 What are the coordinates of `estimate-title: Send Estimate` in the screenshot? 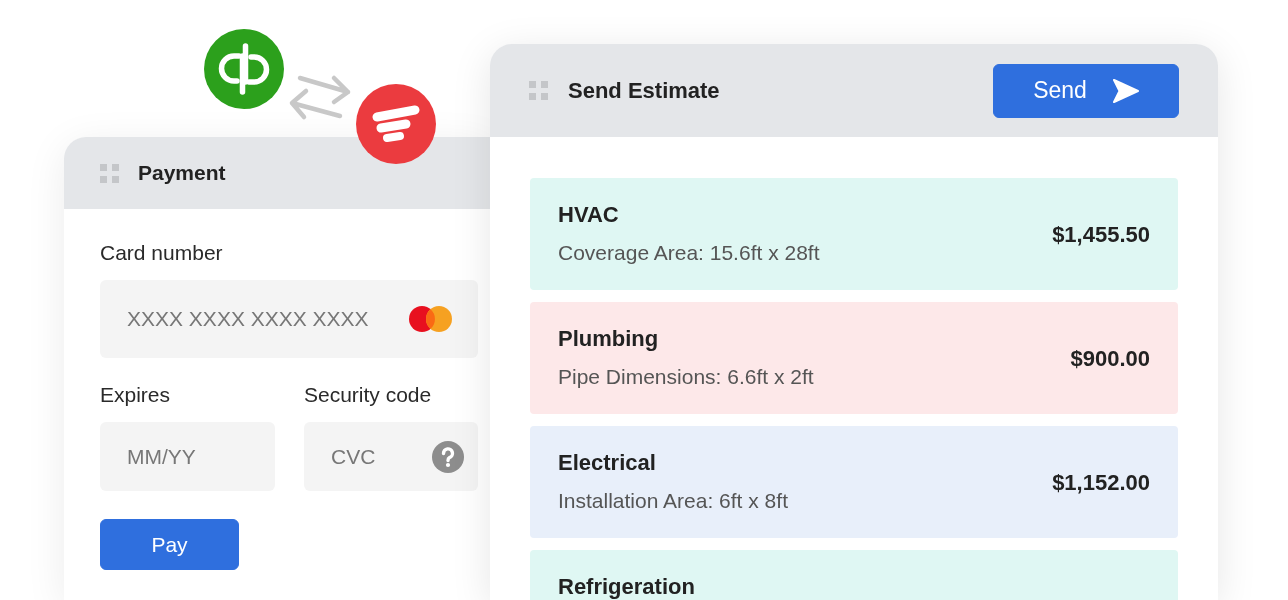 It's located at (644, 91).